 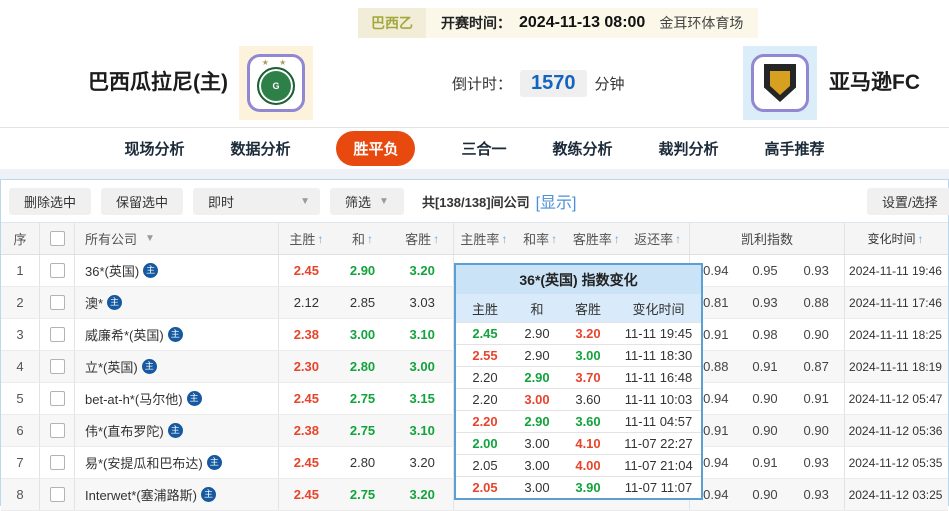 What do you see at coordinates (176, 494) in the screenshot?
I see `company-cell: Interwet*(塞浦路斯) 主` at bounding box center [176, 494].